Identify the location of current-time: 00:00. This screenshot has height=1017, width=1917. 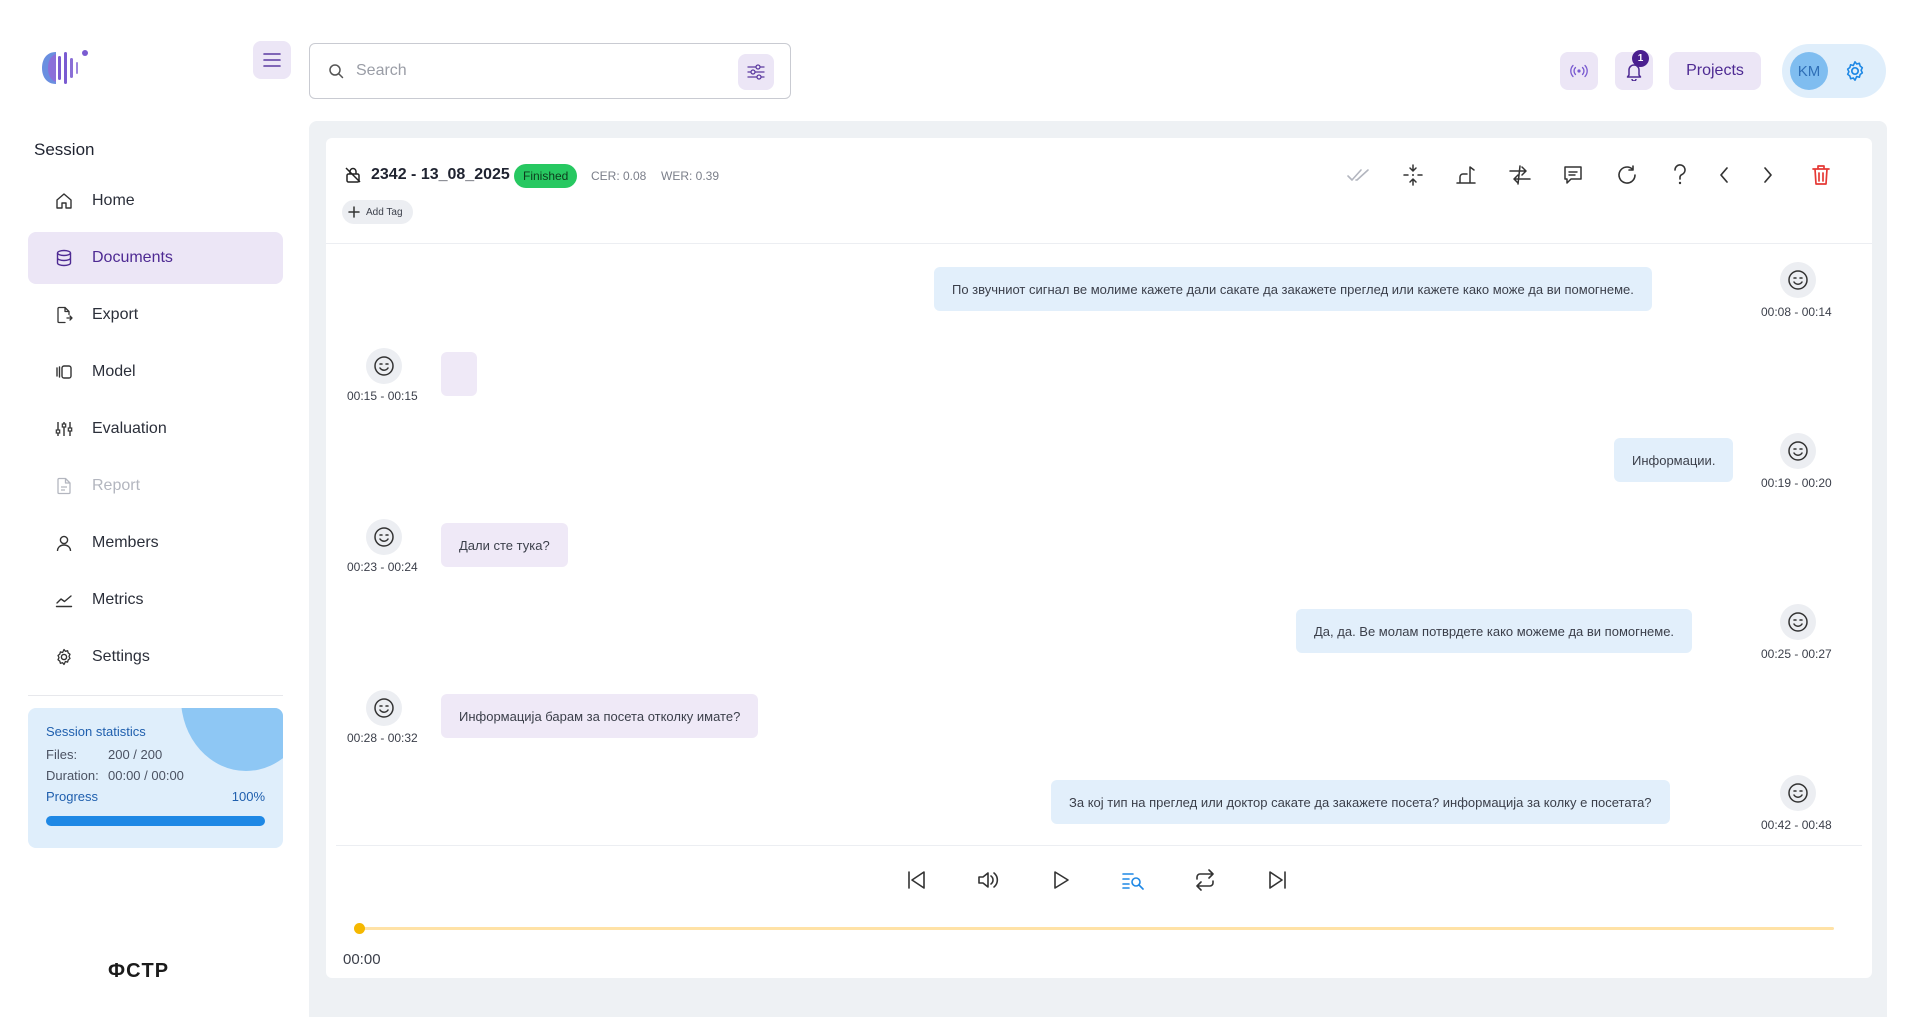
(362, 959).